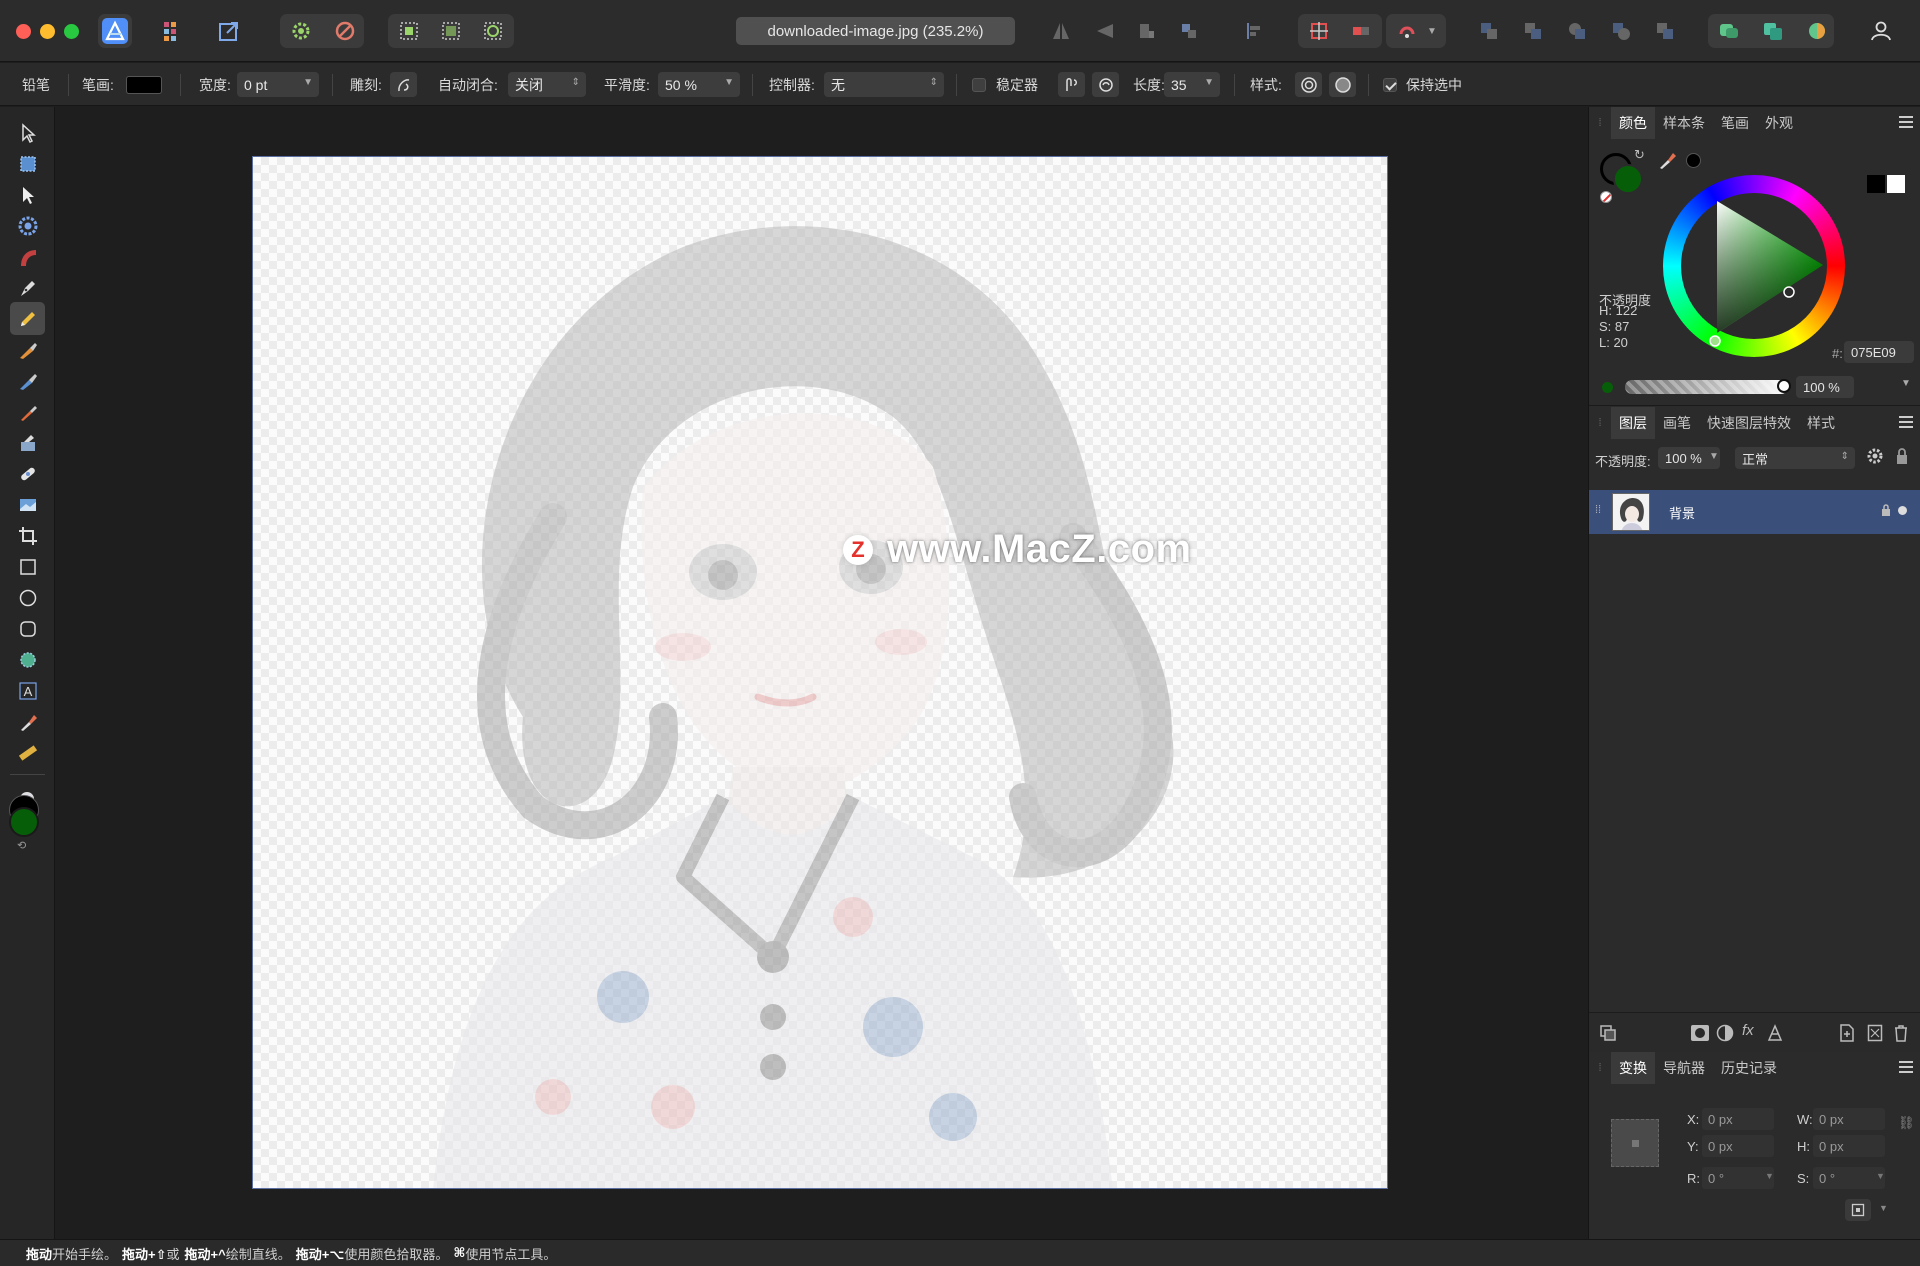 The width and height of the screenshot is (1920, 1266). What do you see at coordinates (345, 31) in the screenshot?
I see `auto-correct-icon` at bounding box center [345, 31].